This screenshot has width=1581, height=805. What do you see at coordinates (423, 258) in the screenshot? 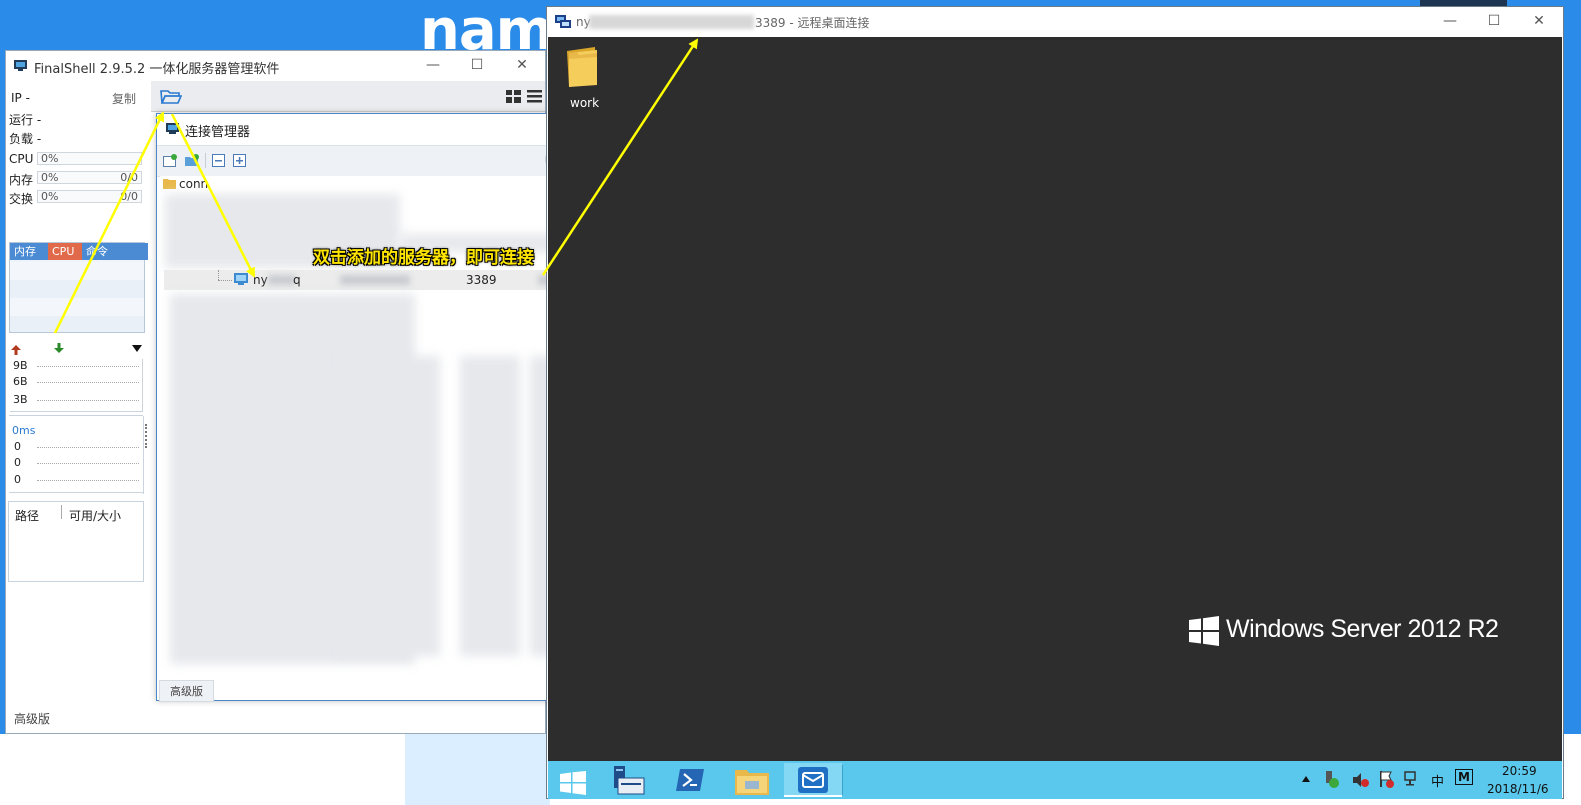
I see `annotation-callout: 双击添加的服务器，即可连接` at bounding box center [423, 258].